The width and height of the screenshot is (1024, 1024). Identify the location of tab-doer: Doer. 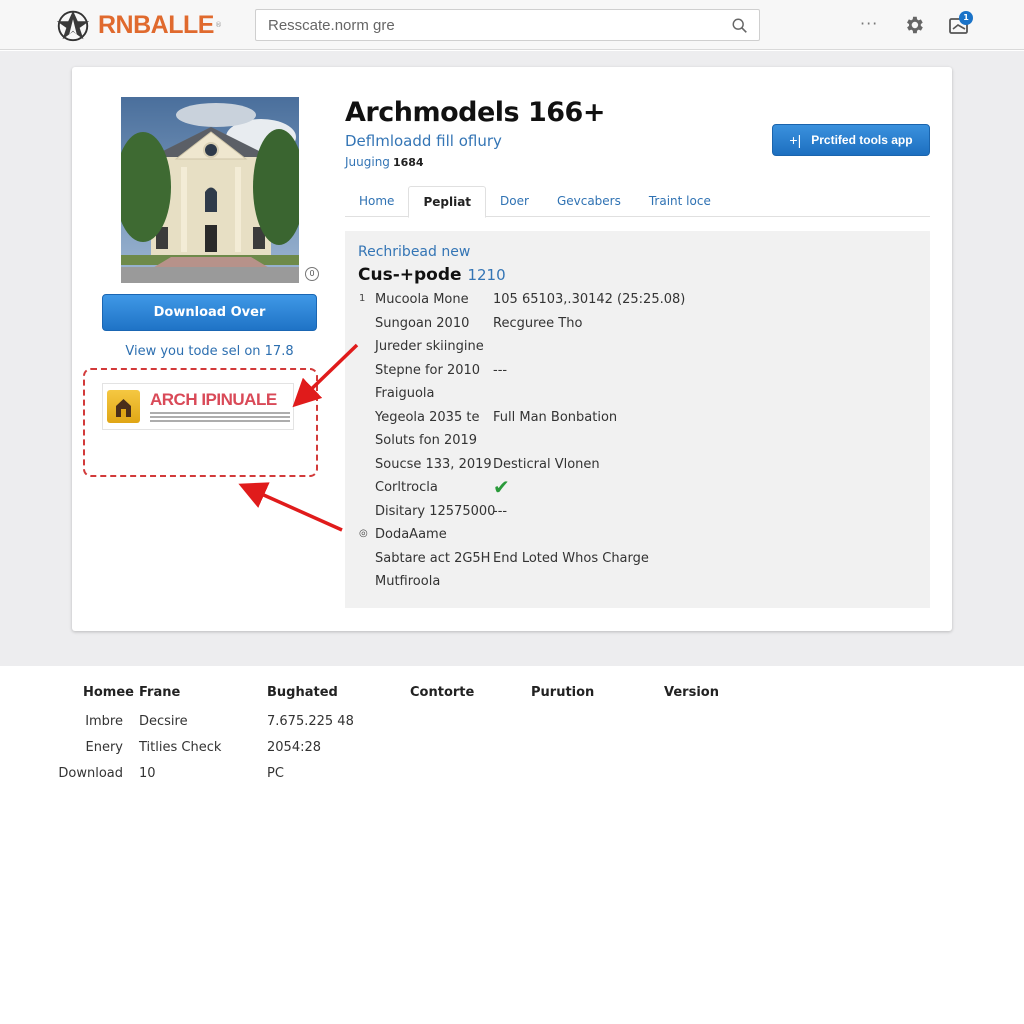
(514, 201).